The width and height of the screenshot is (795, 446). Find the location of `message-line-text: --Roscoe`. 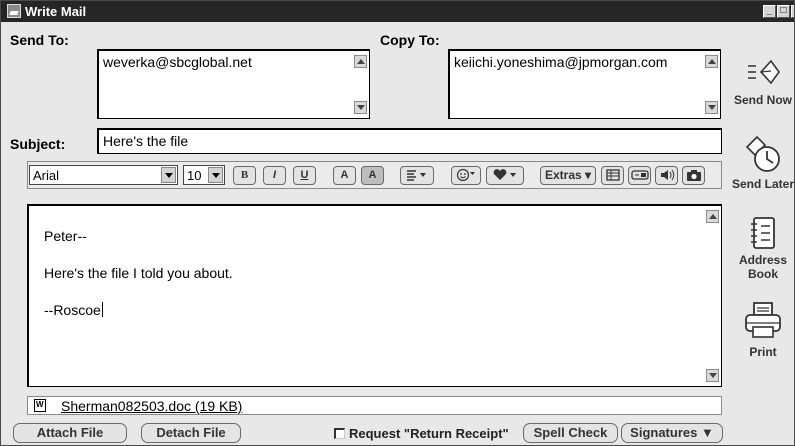

message-line-text: --Roscoe is located at coordinates (72, 310).